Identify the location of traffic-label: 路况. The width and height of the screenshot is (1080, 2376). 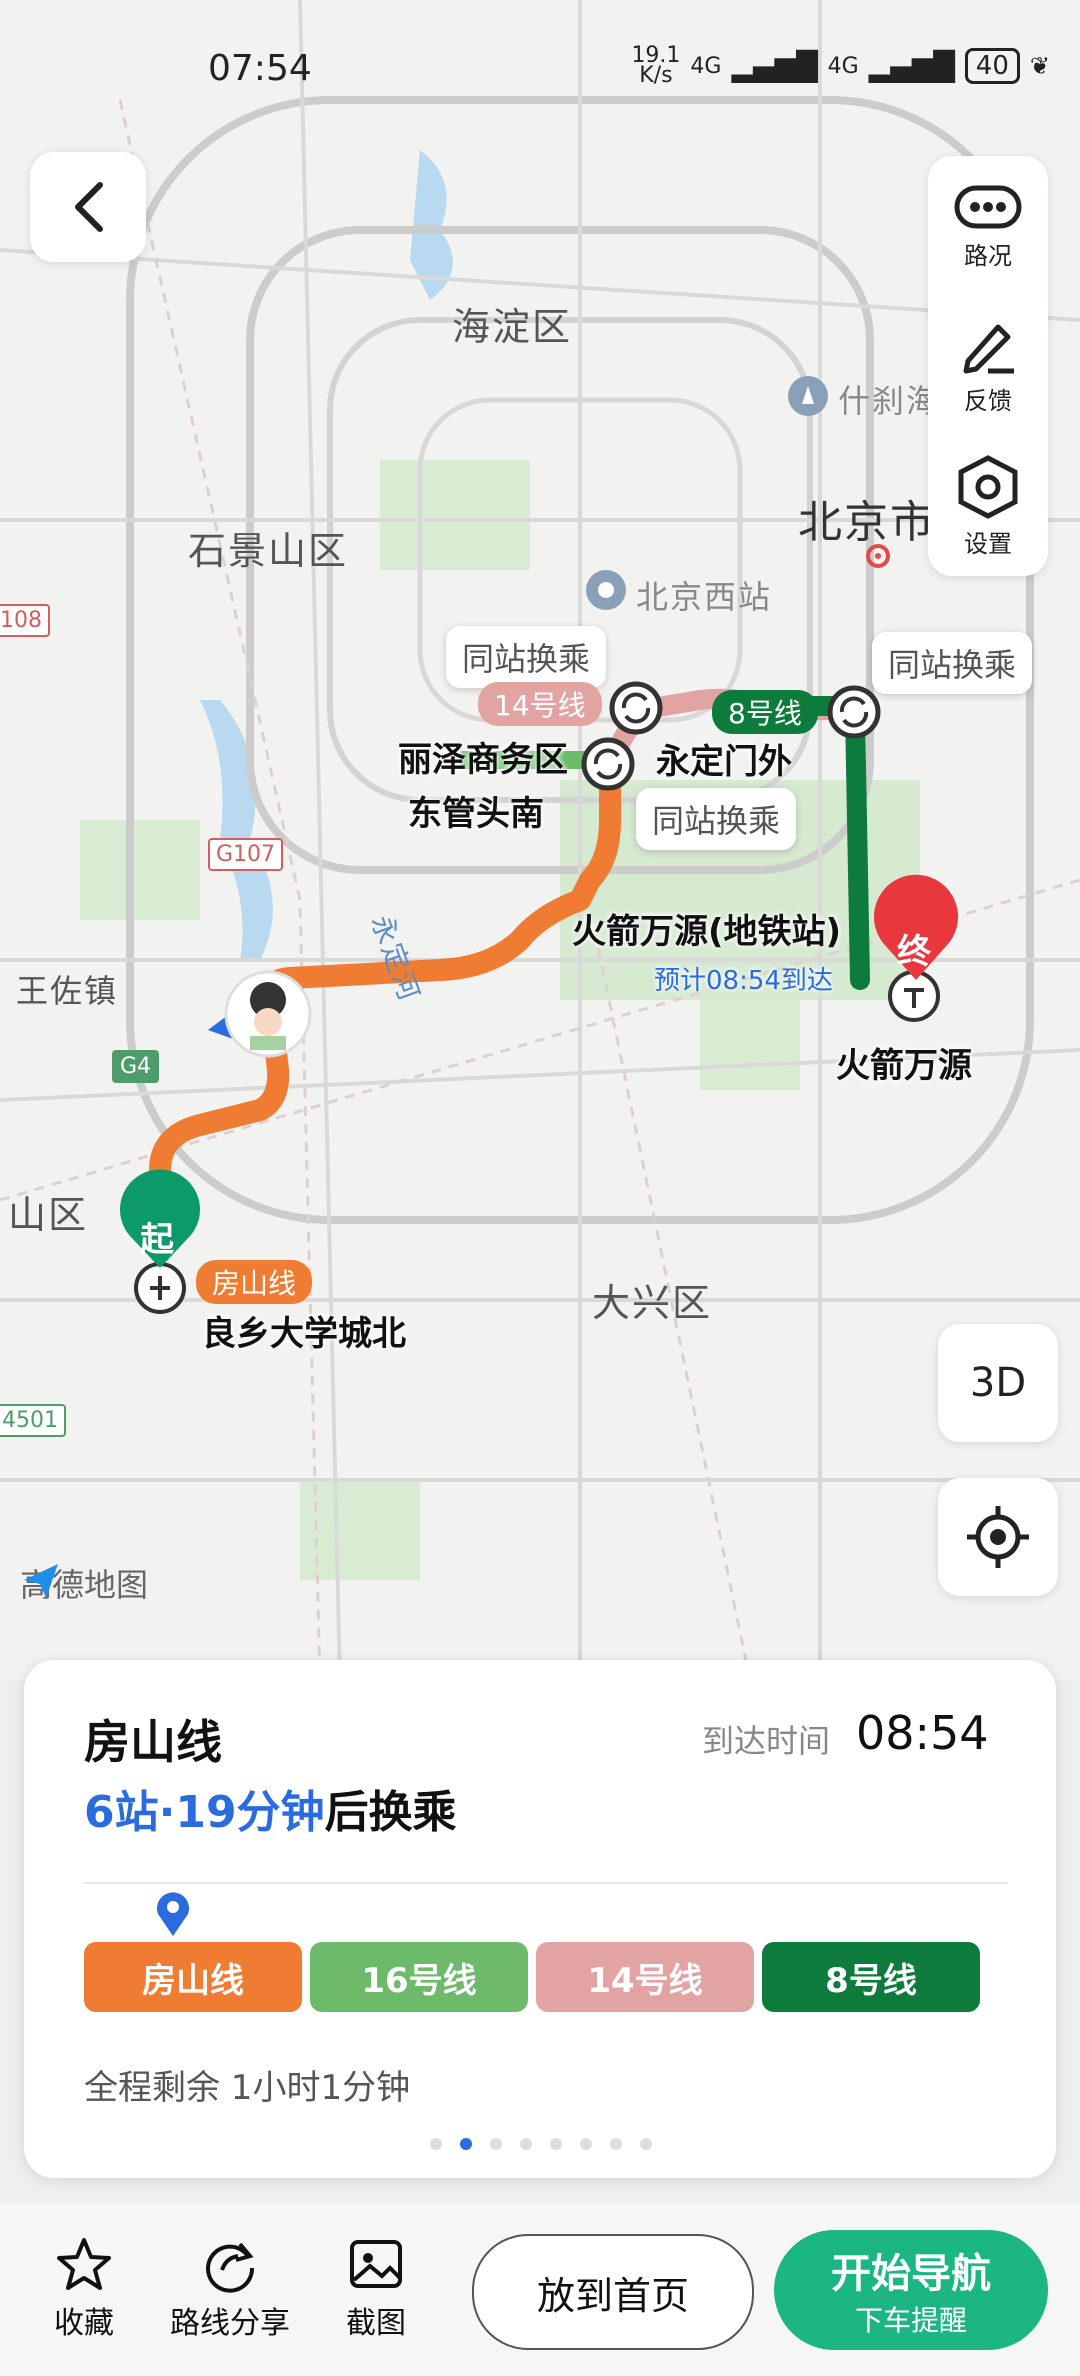
(988, 255).